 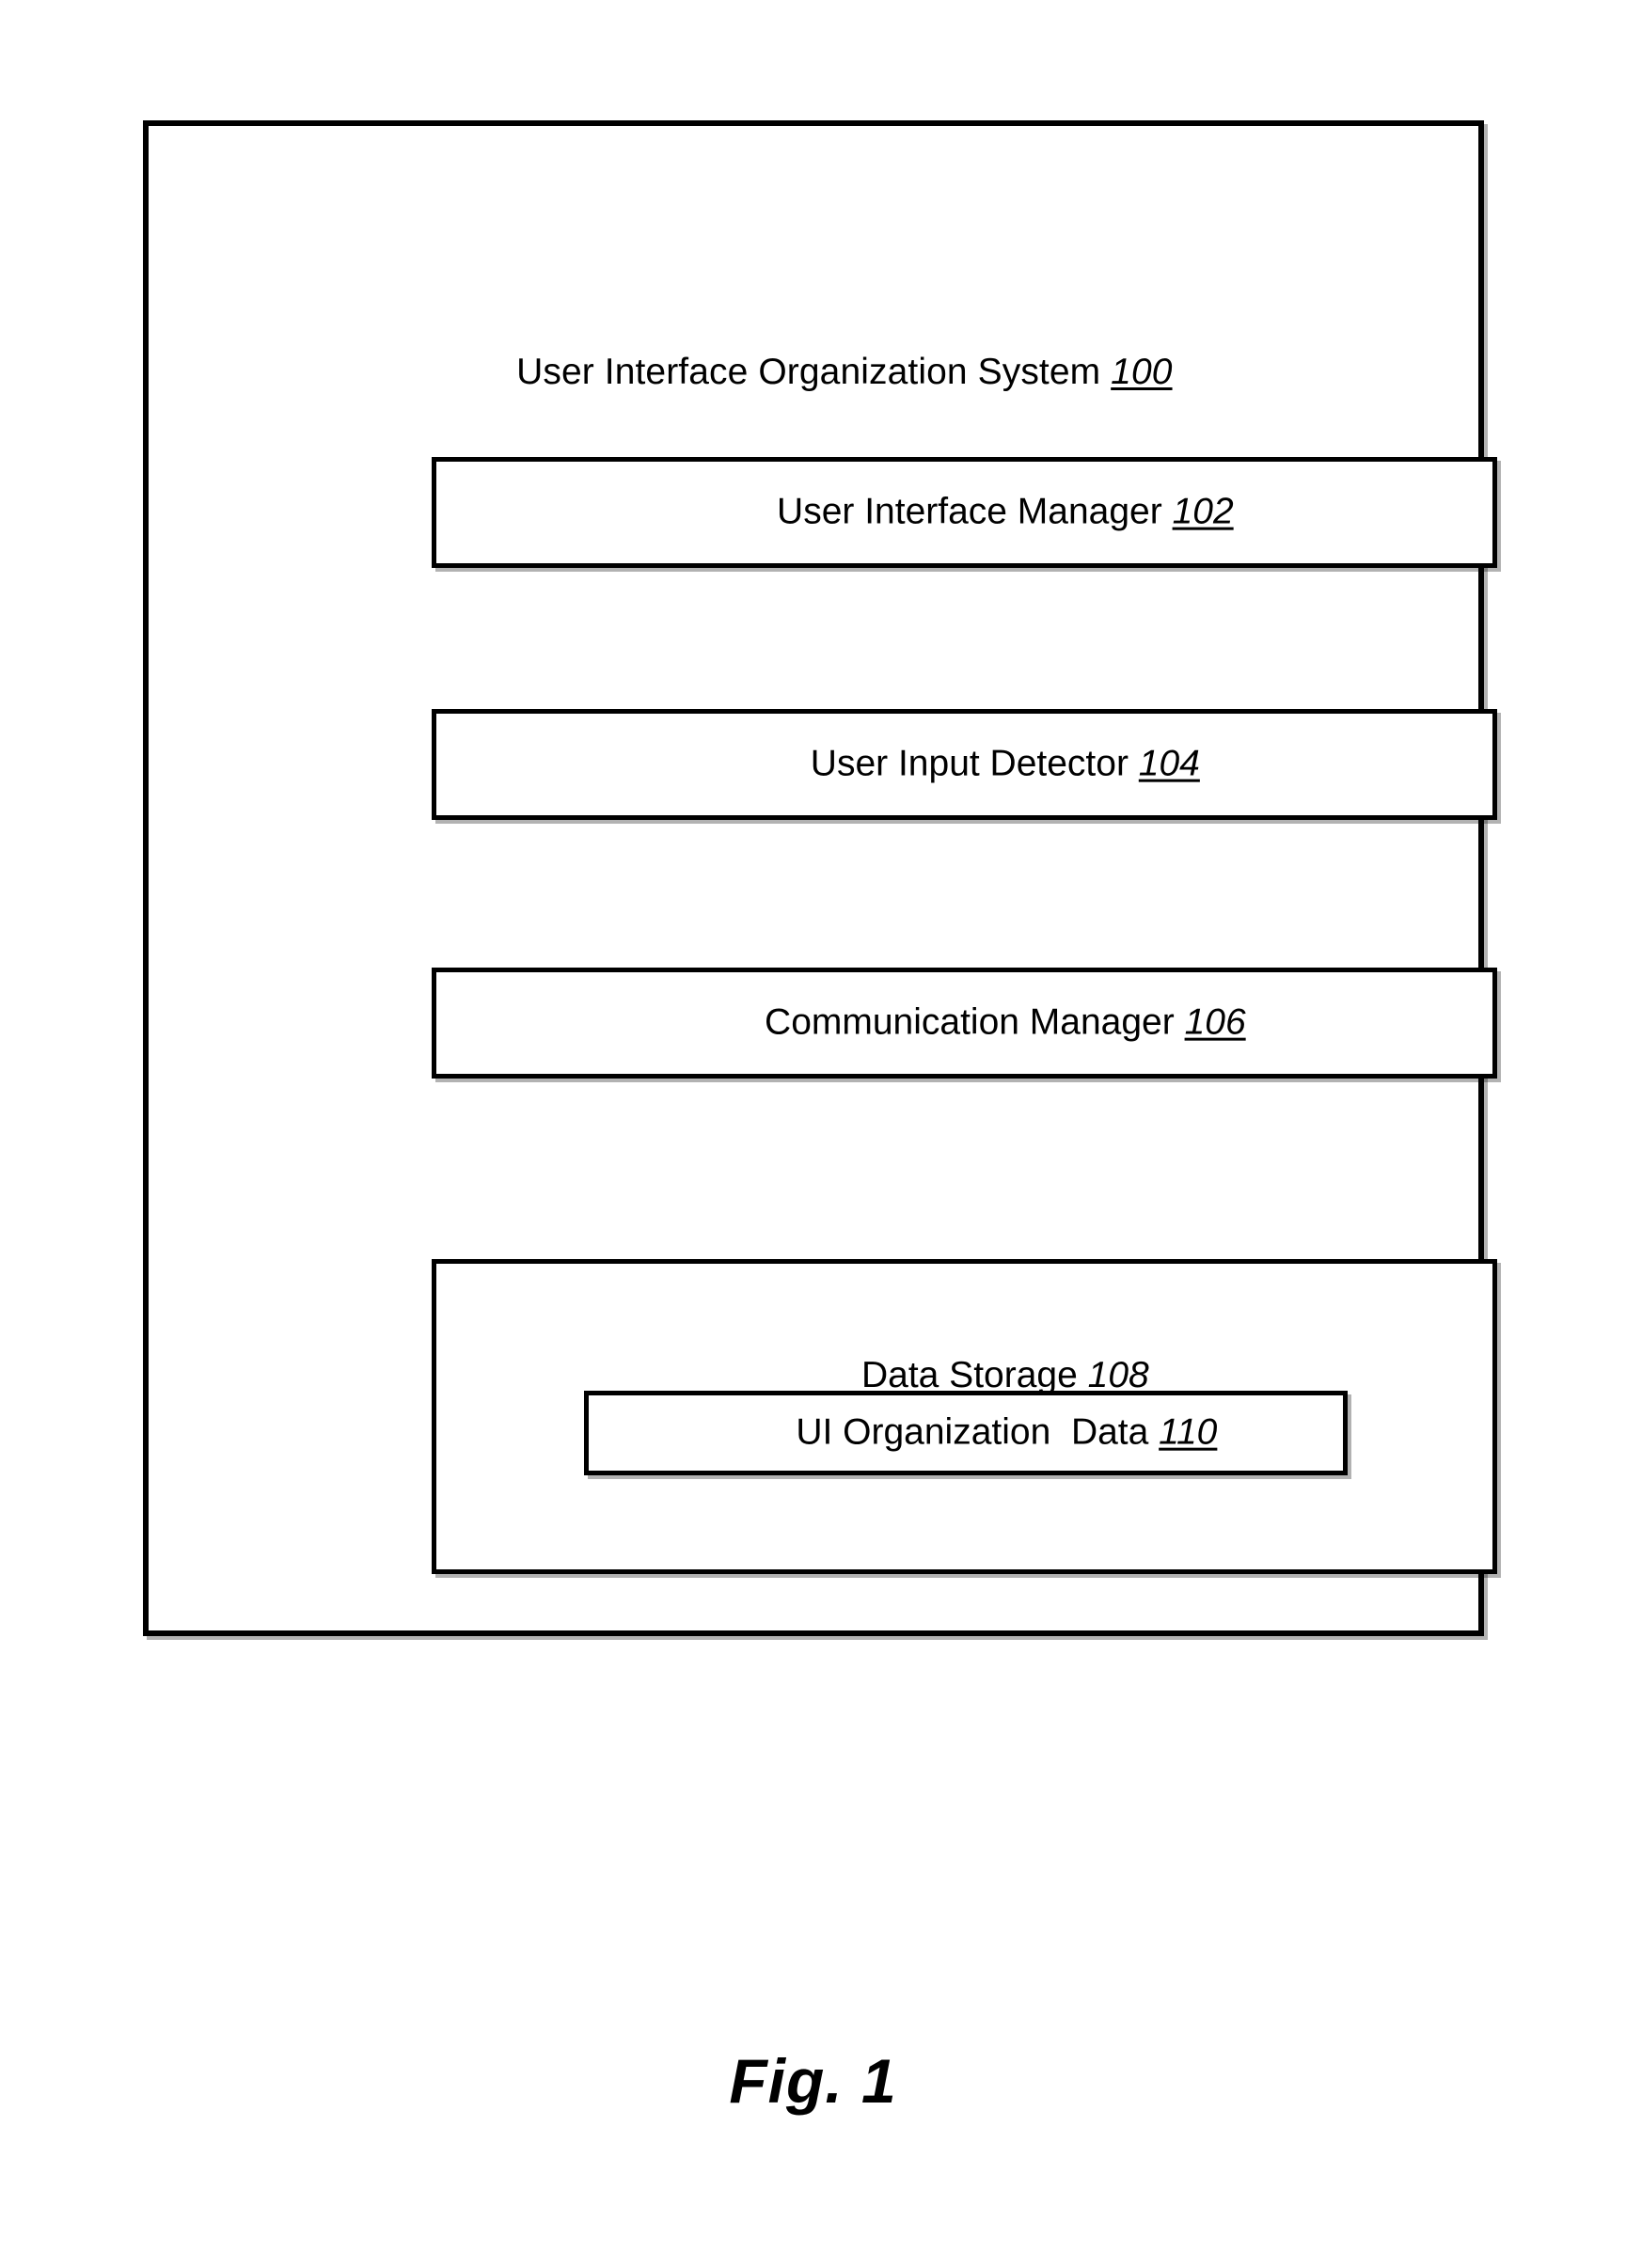 What do you see at coordinates (1188, 1432) in the screenshot?
I see `component-reference-numeral-ui-organization-data: 110` at bounding box center [1188, 1432].